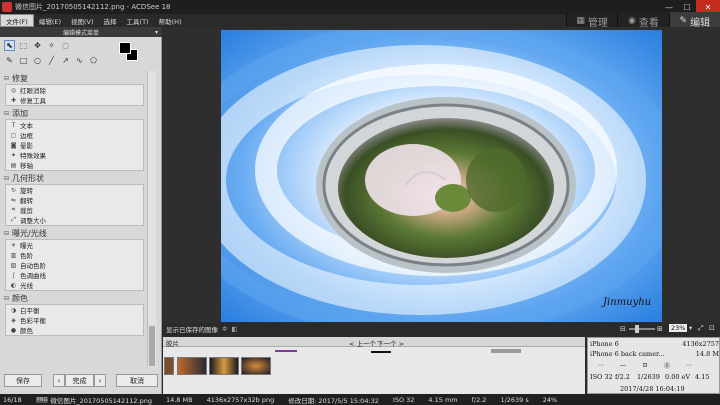  Describe the element at coordinates (74, 190) in the screenshot. I see `tool-rotate: ↻ 旋转` at that location.